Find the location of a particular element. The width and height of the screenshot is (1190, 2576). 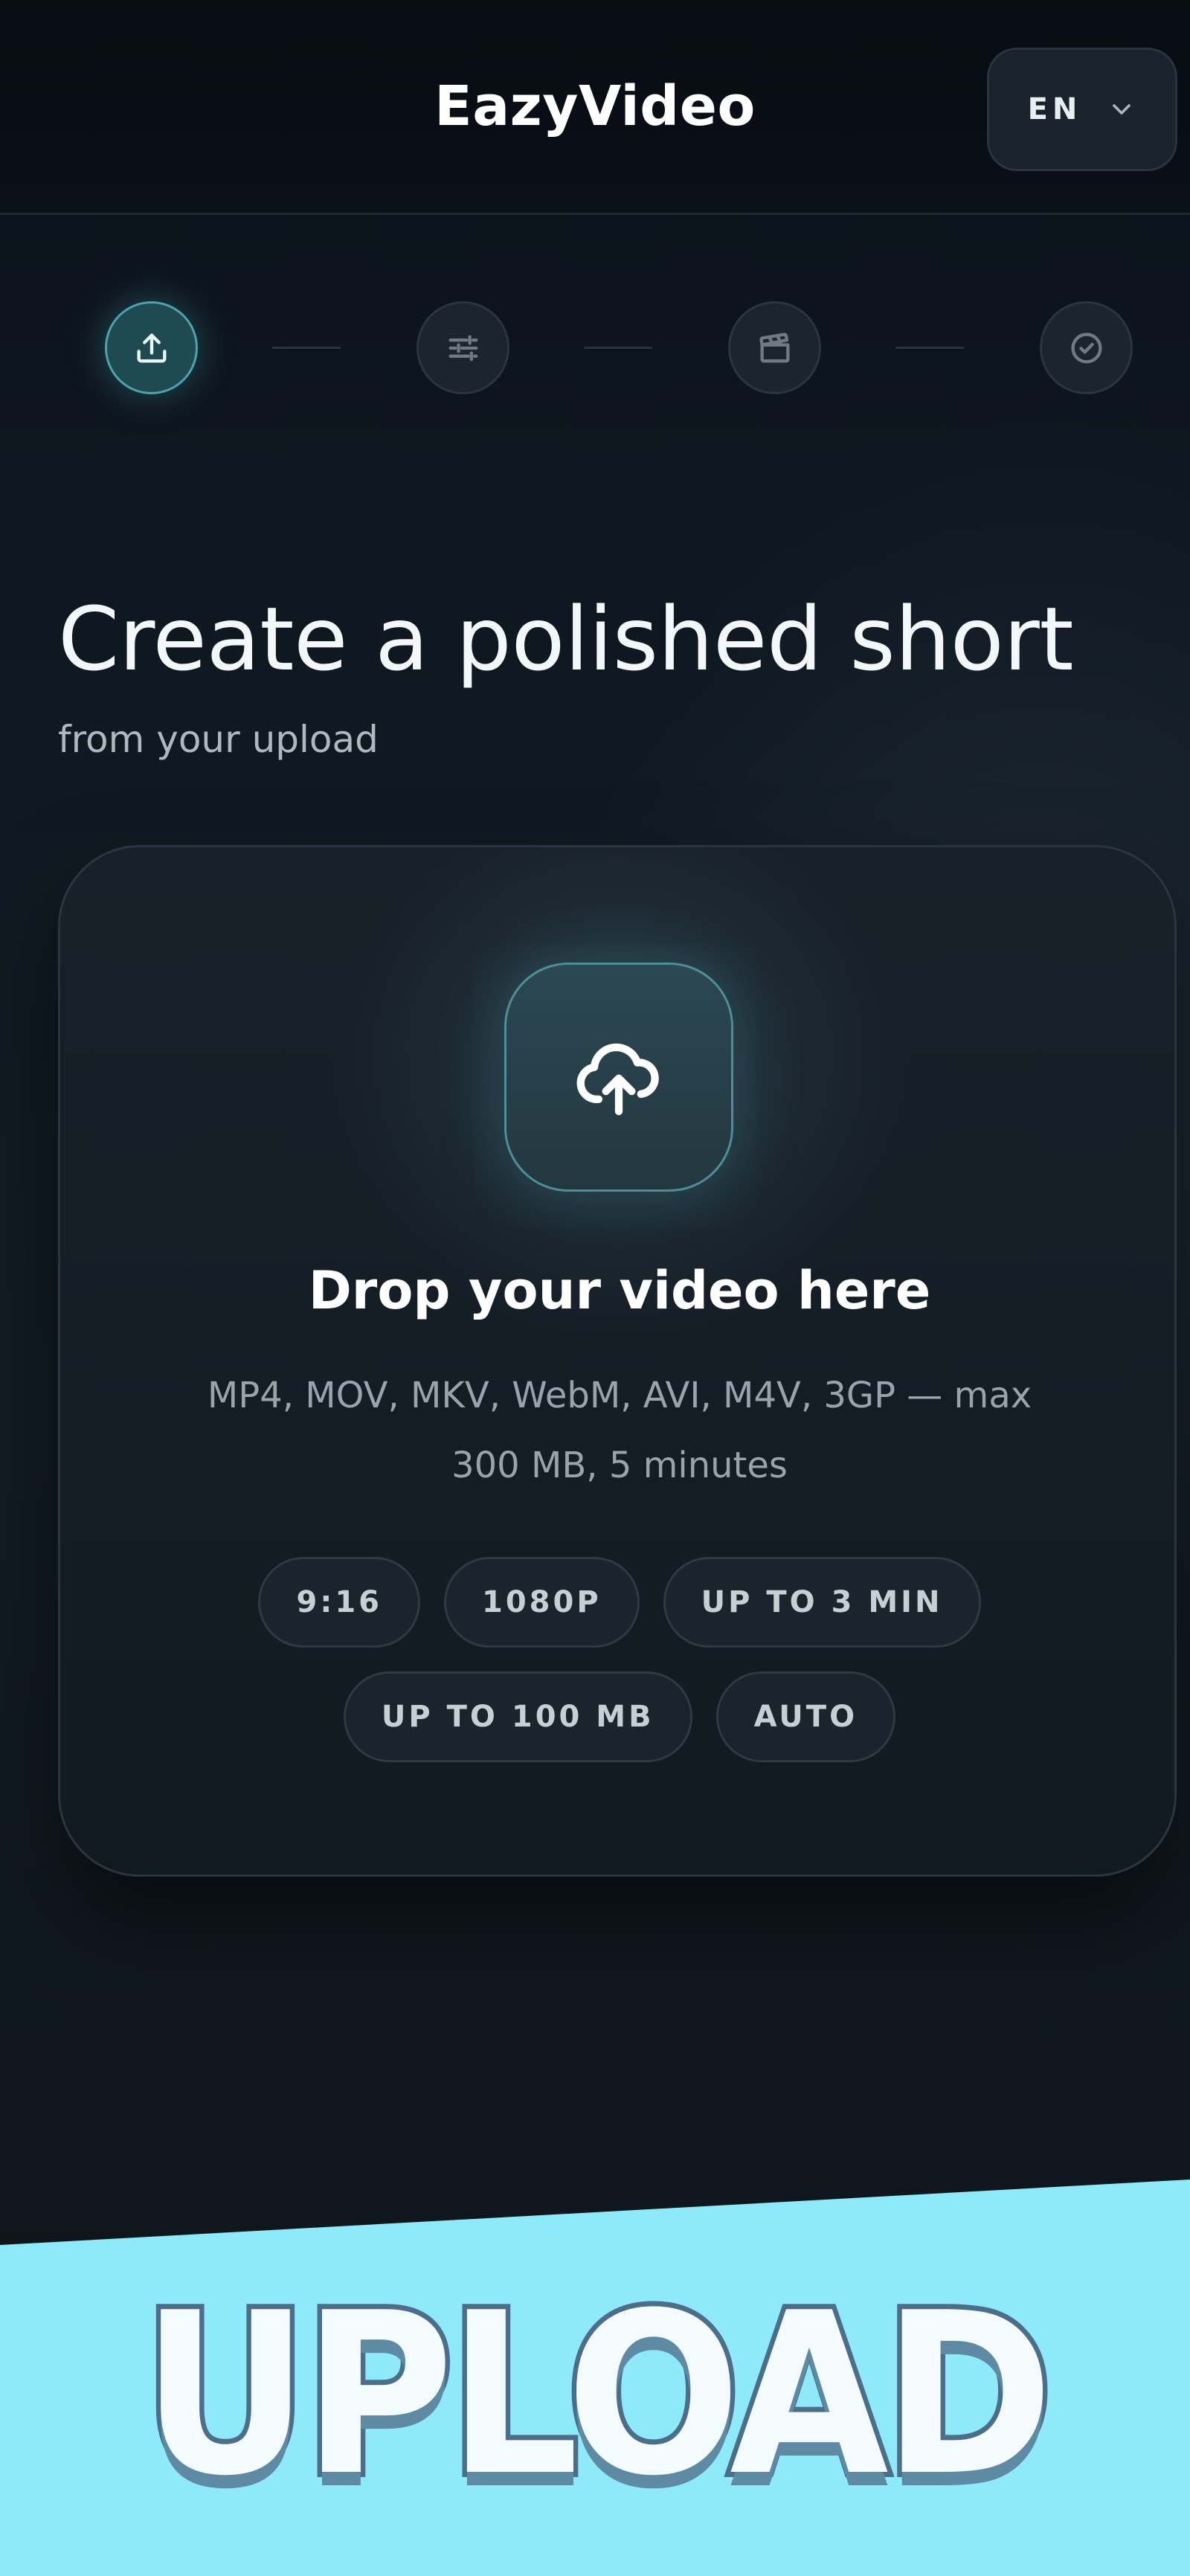

language-selector: EN is located at coordinates (1082, 109).